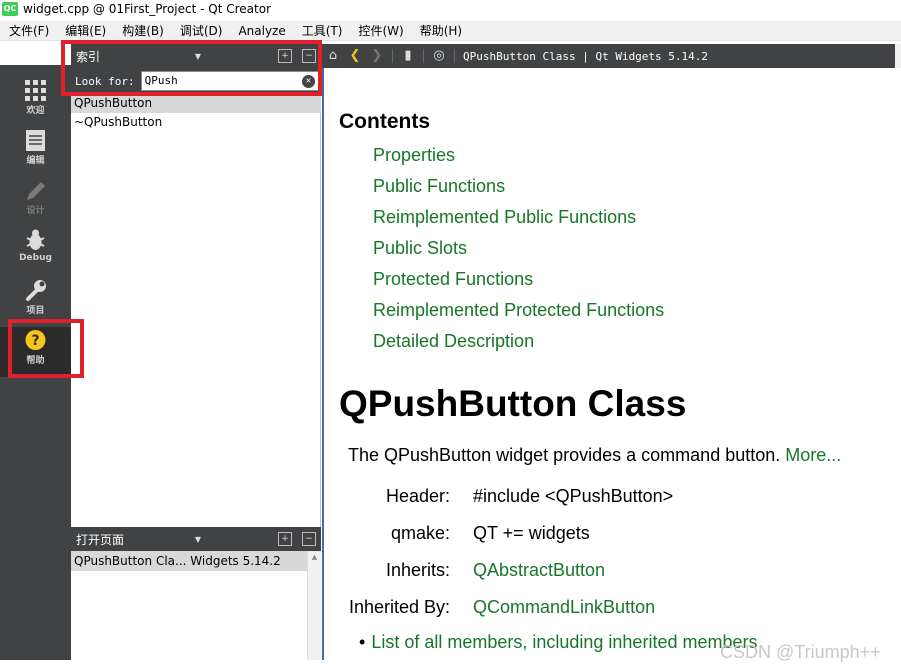 Image resolution: width=901 pixels, height=672 pixels. Describe the element at coordinates (355, 56) in the screenshot. I see `back-icon: ❮` at that location.